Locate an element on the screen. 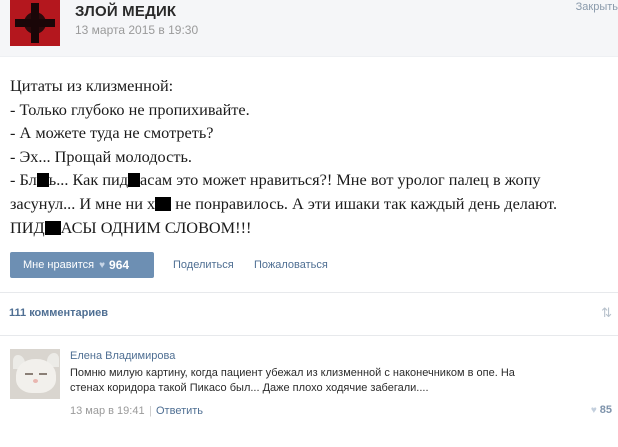 The image size is (618, 447). like-label: Мне нравится is located at coordinates (59, 265).